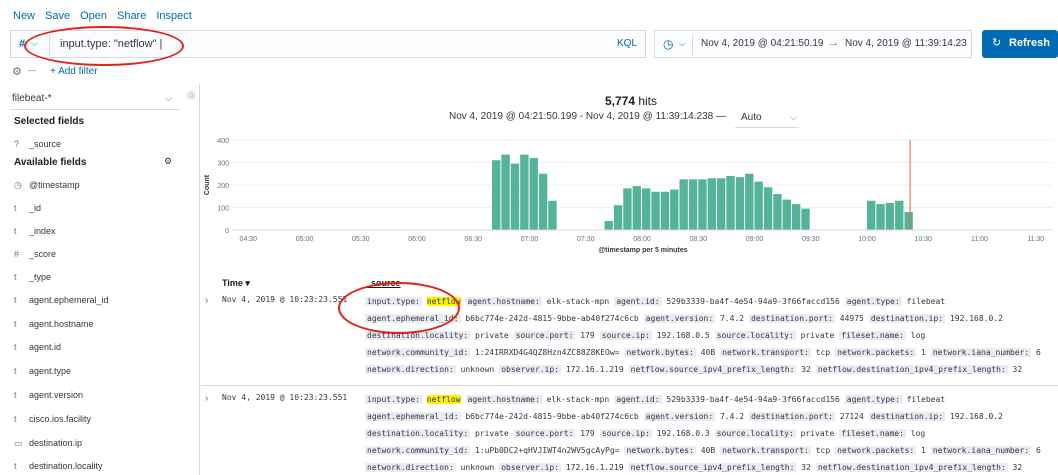 The width and height of the screenshot is (1058, 475). I want to click on field-key: network.bytes:, so click(660, 352).